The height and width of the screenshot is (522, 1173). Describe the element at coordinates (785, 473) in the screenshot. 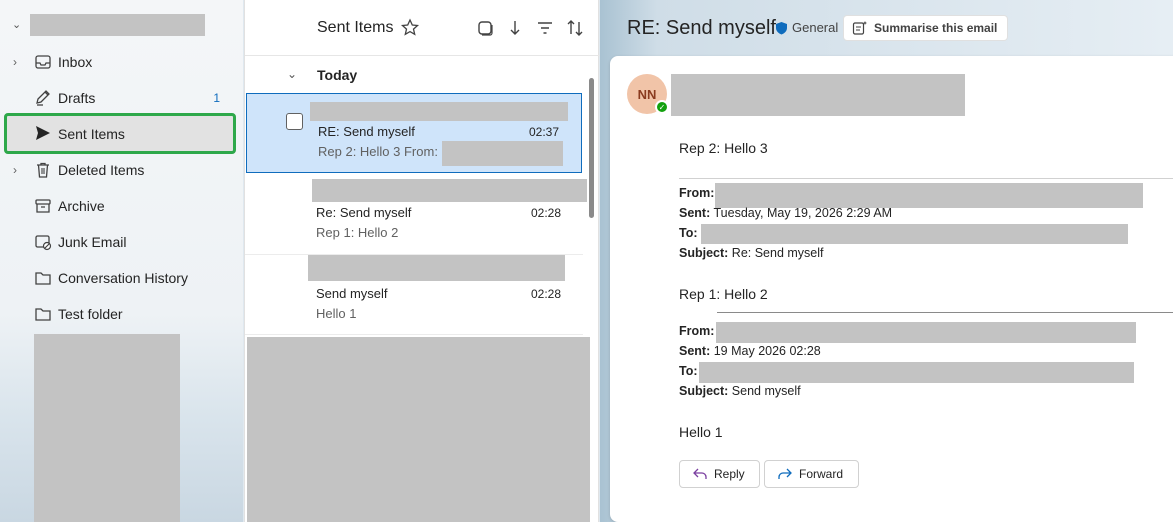

I see `forward-icon` at that location.